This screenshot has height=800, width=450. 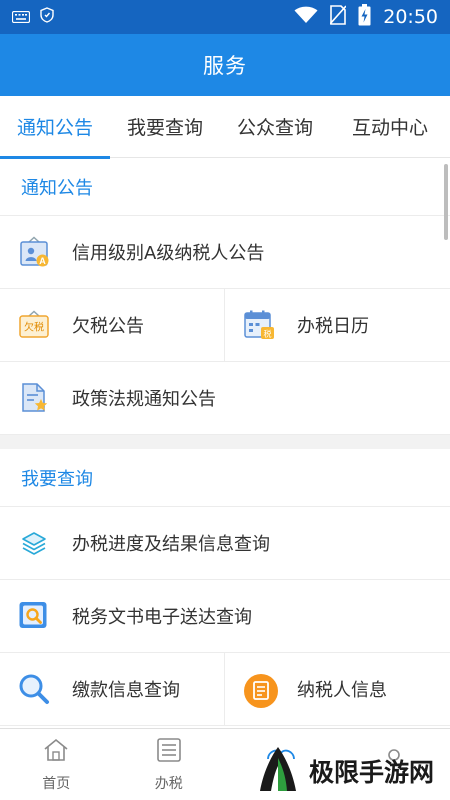 What do you see at coordinates (34, 543) in the screenshot?
I see `layers-icon` at bounding box center [34, 543].